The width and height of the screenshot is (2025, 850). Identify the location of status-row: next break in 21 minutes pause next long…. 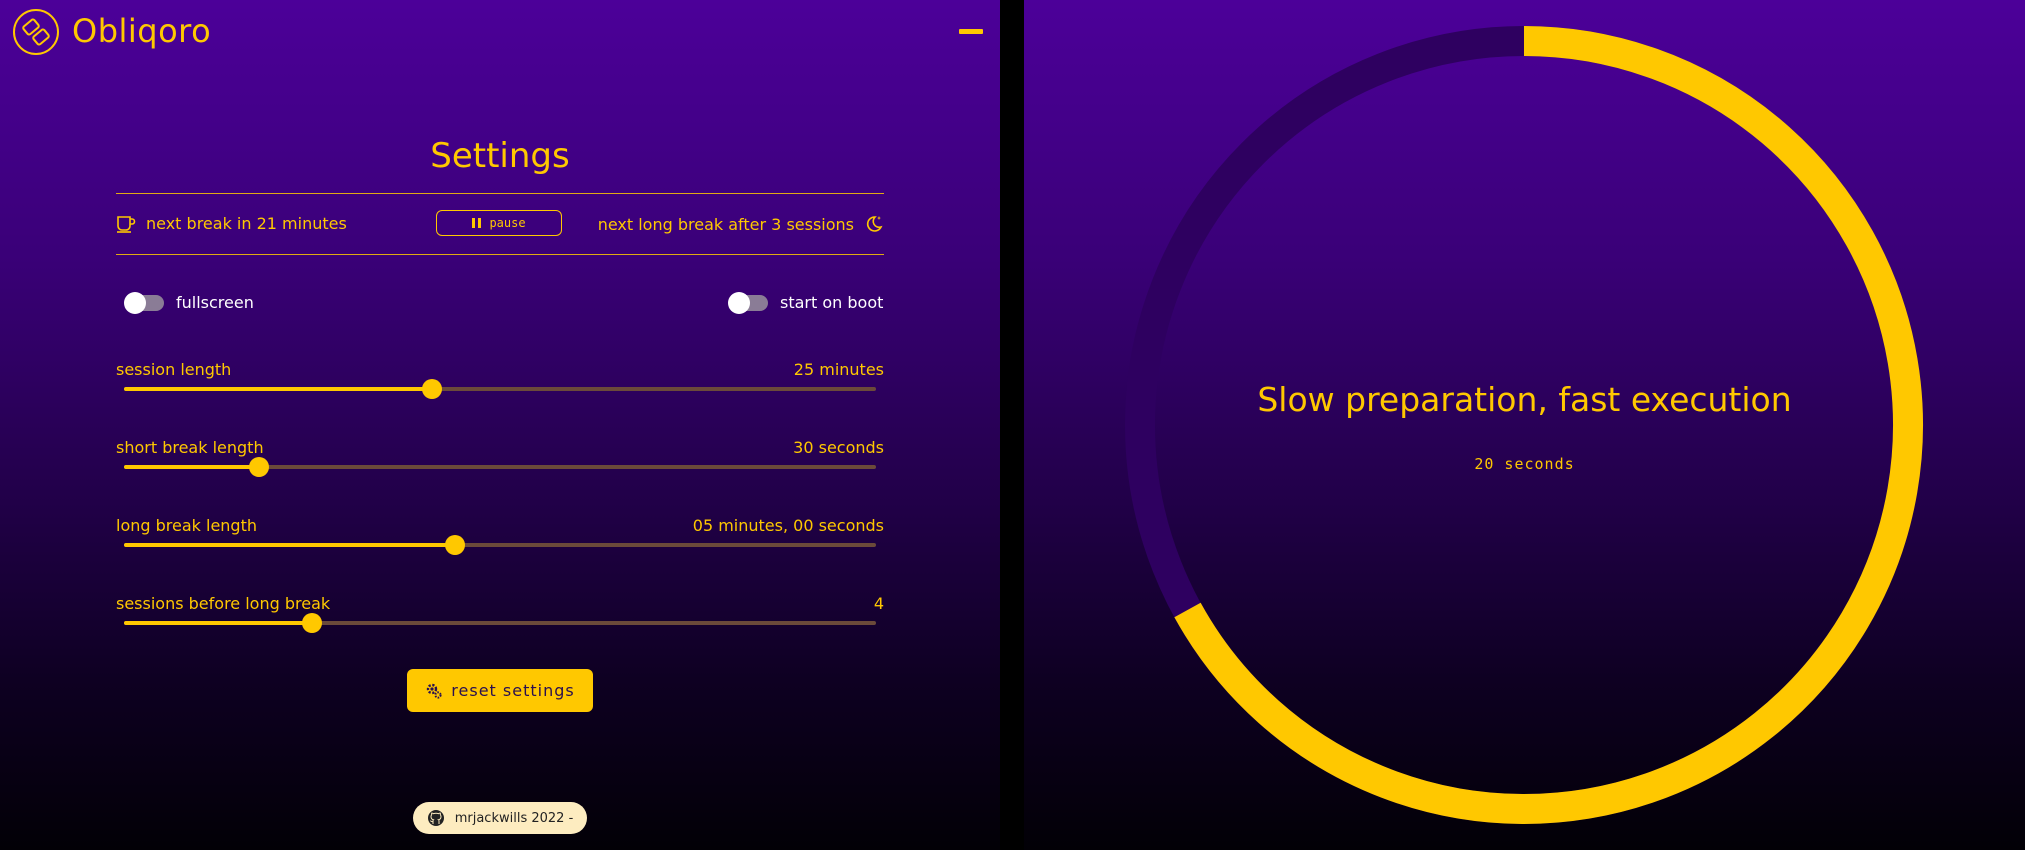
(500, 225).